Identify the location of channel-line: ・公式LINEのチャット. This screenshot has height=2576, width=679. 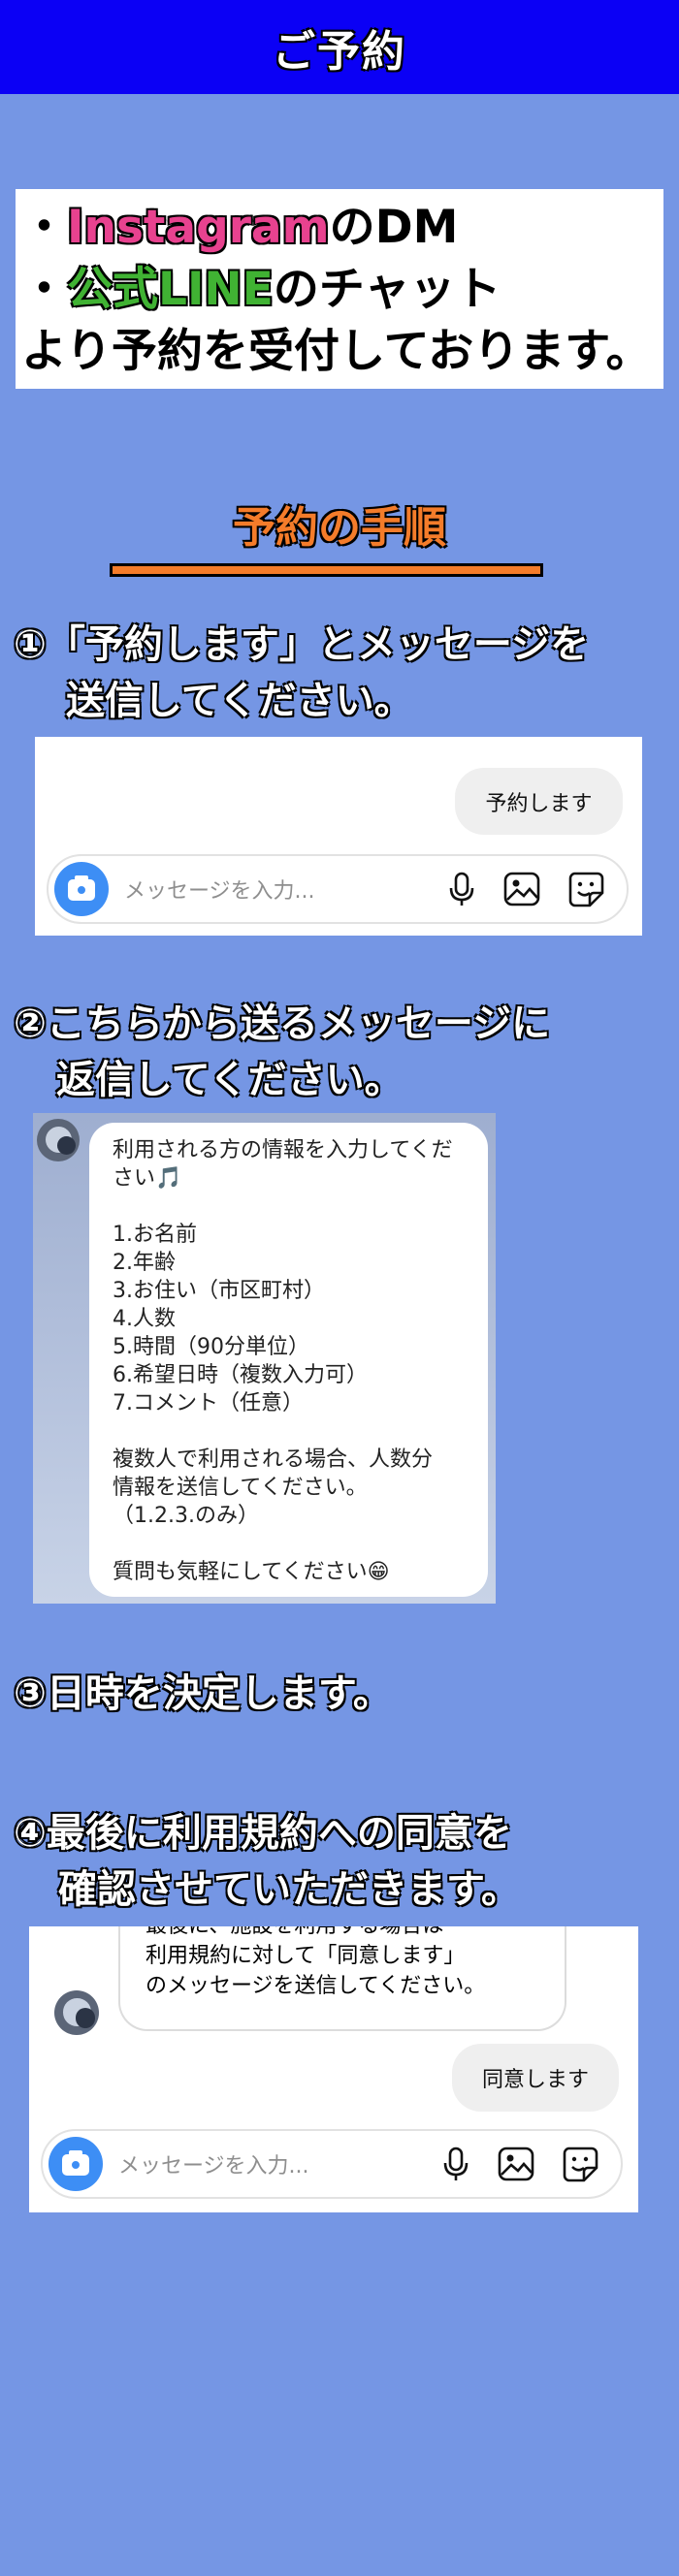
(340, 290).